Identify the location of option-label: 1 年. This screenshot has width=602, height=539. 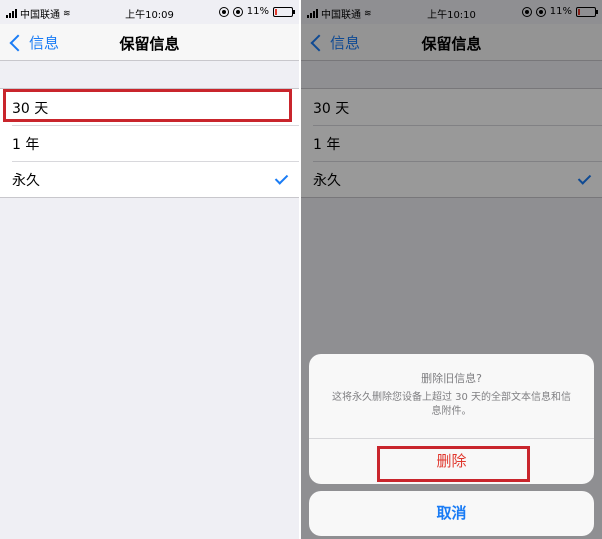
(26, 145).